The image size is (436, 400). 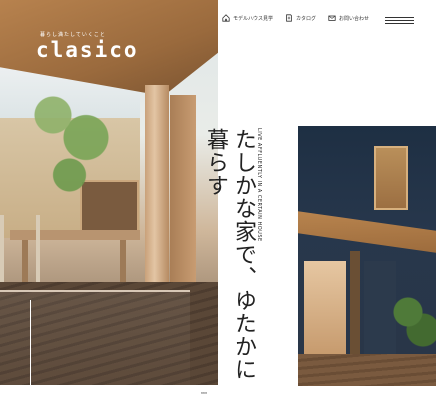 What do you see at coordinates (289, 18) in the screenshot?
I see `document-icon` at bounding box center [289, 18].